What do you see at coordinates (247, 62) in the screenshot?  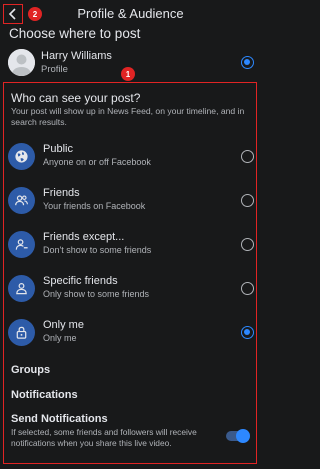 I see `profile-radio` at bounding box center [247, 62].